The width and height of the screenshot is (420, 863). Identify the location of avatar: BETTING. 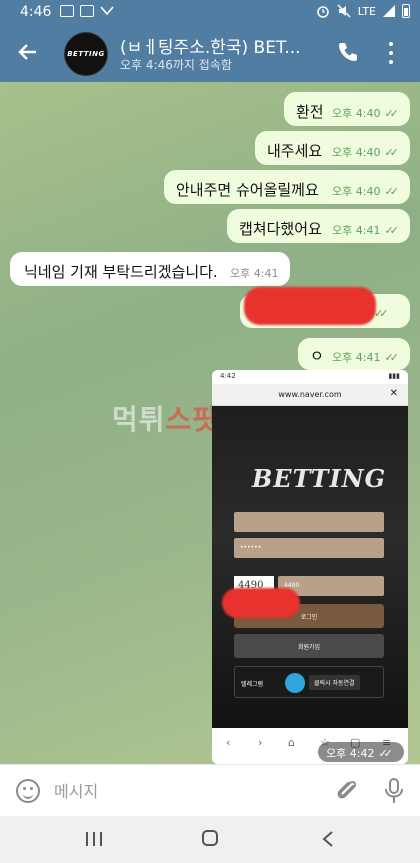
(86, 54).